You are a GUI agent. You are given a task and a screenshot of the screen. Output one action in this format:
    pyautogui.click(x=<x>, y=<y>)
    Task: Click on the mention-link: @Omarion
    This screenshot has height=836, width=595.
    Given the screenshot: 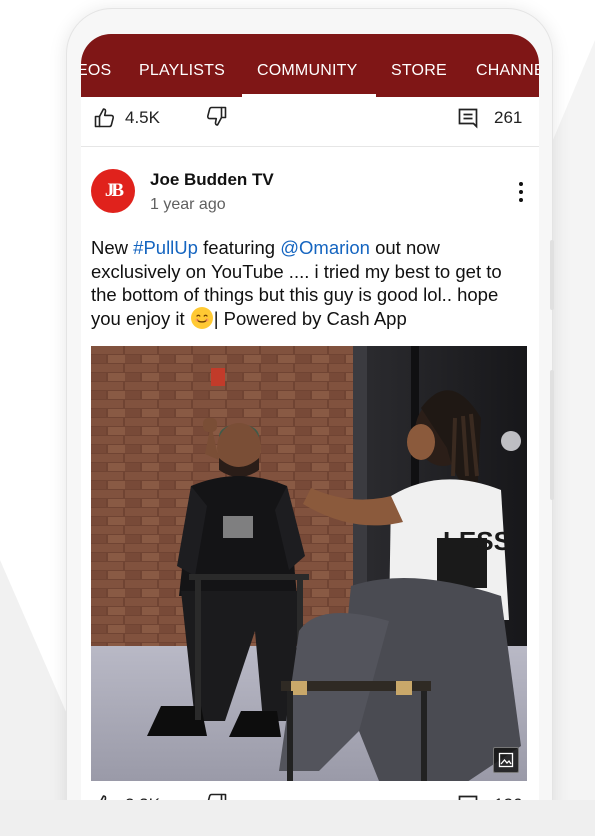 What is the action you would take?
    pyautogui.click(x=325, y=247)
    